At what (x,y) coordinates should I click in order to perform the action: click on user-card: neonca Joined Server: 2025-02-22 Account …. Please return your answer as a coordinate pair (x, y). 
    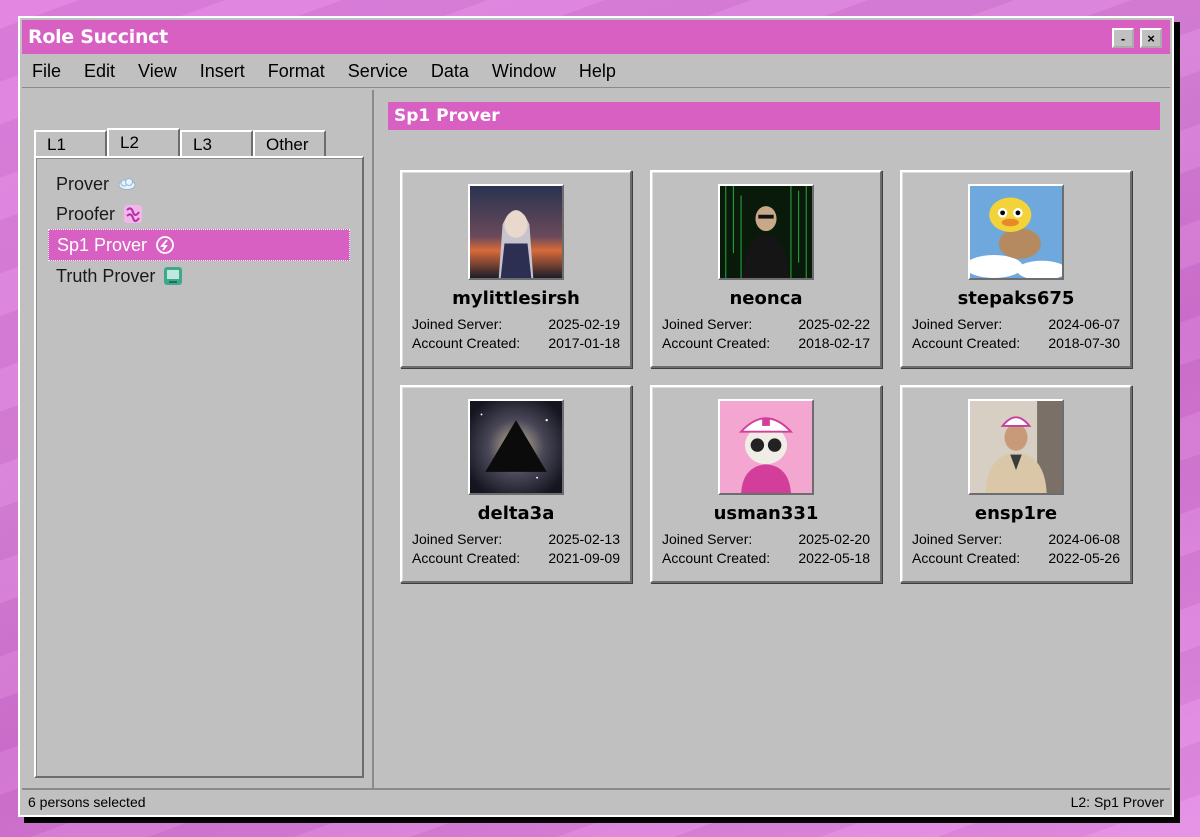
    Looking at the image, I should click on (766, 269).